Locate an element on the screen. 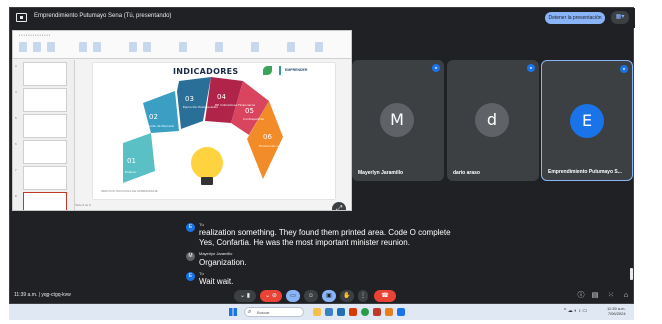 The width and height of the screenshot is (662, 324). raise-hand-button: ✋ is located at coordinates (347, 296).